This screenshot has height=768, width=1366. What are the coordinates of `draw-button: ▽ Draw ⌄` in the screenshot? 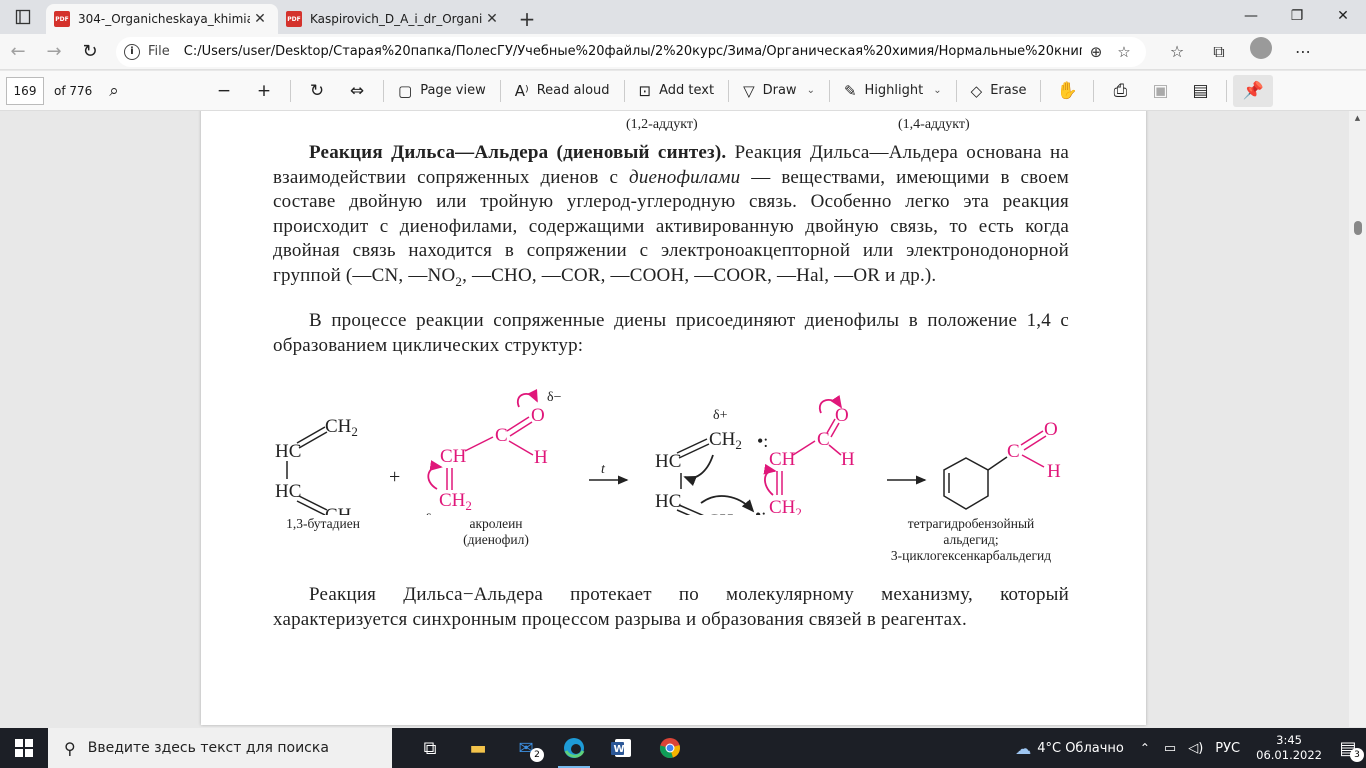 It's located at (779, 91).